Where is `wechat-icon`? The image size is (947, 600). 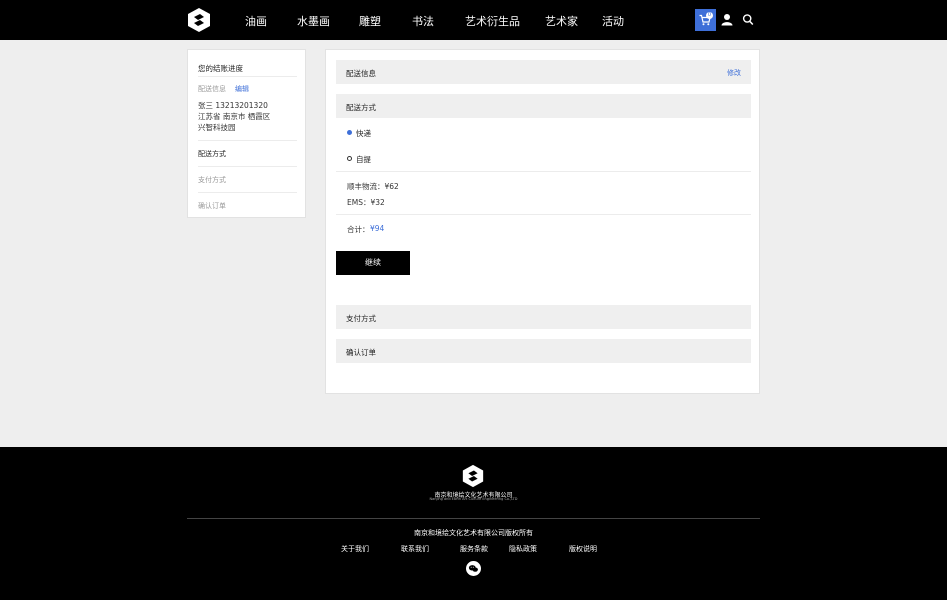 wechat-icon is located at coordinates (473, 568).